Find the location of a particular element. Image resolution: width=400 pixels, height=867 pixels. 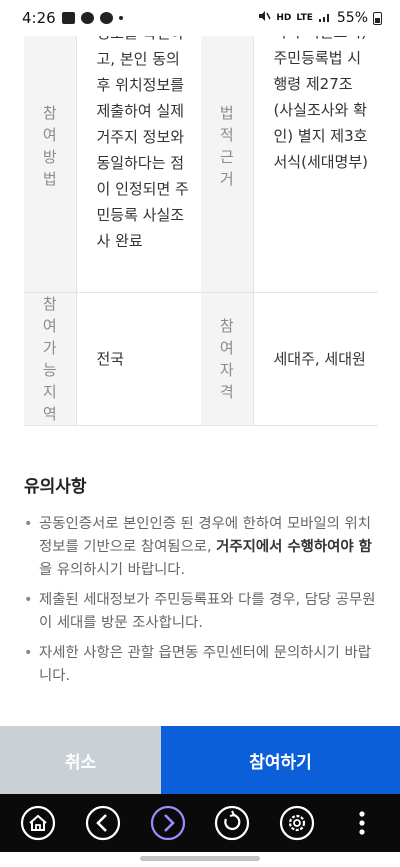

gesture-handle is located at coordinates (200, 858).